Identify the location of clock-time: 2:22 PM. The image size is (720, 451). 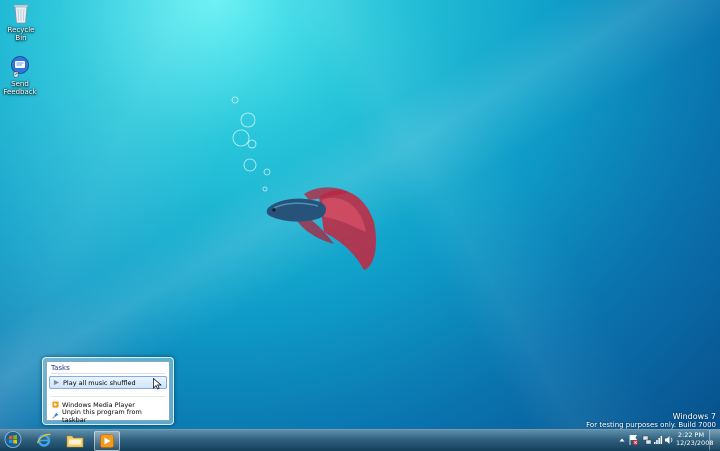
(691, 435).